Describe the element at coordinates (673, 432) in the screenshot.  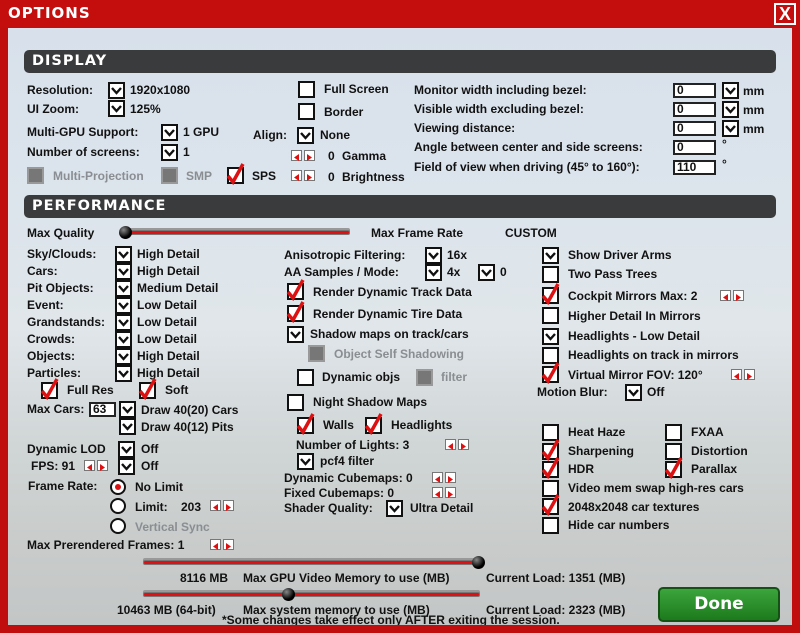
I see `fxaa-checkbox` at that location.